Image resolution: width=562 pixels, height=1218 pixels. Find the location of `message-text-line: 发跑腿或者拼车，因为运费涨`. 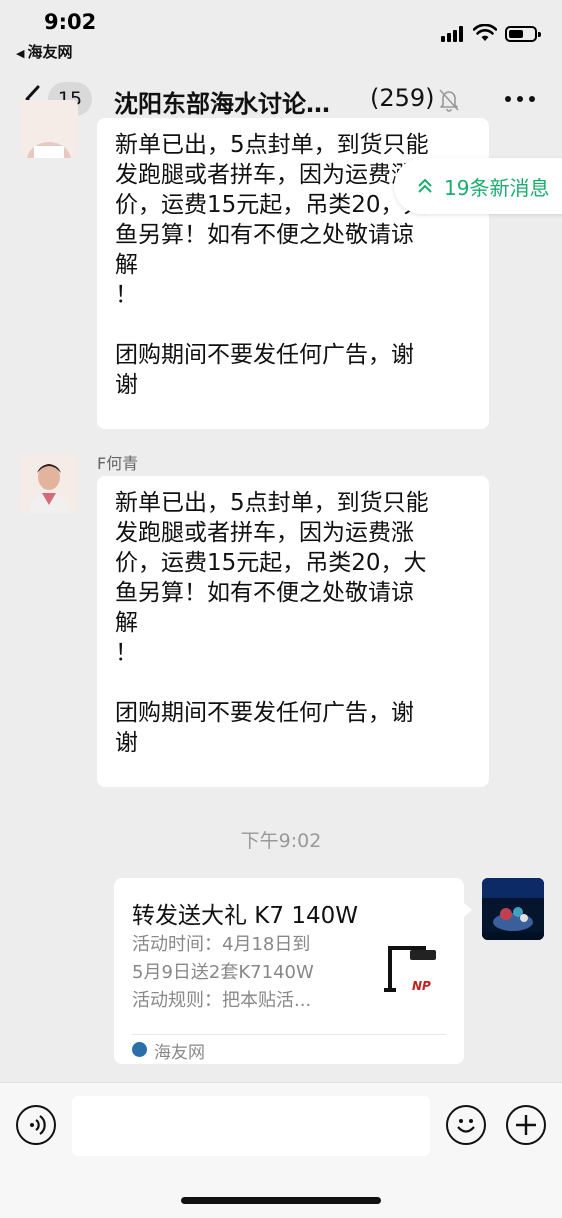

message-text-line: 发跑腿或者拼车，因为运费涨 is located at coordinates (264, 533).